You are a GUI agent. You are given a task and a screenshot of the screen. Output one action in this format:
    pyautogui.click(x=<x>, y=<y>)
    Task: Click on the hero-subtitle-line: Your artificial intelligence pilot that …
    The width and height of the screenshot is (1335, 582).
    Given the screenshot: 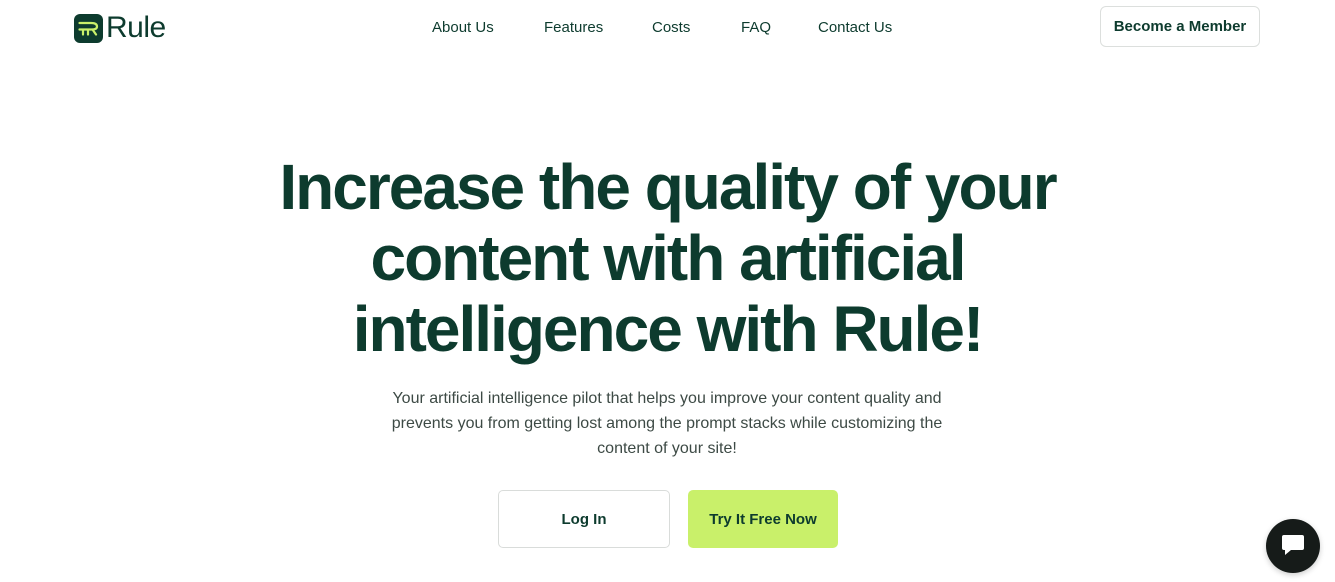 What is the action you would take?
    pyautogui.click(x=667, y=398)
    